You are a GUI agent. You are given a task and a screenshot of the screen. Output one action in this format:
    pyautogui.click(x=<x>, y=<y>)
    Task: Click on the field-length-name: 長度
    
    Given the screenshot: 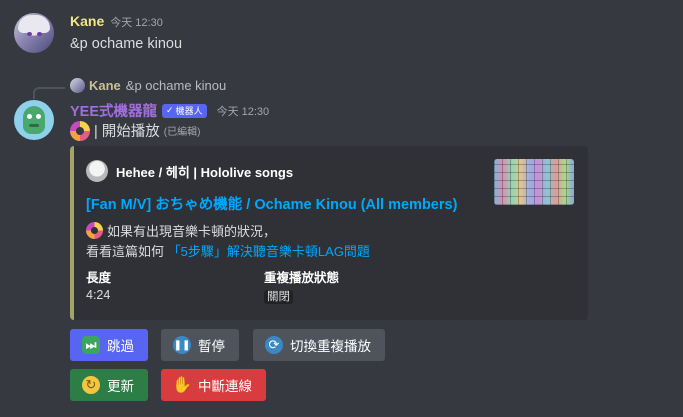 What is the action you would take?
    pyautogui.click(x=99, y=278)
    